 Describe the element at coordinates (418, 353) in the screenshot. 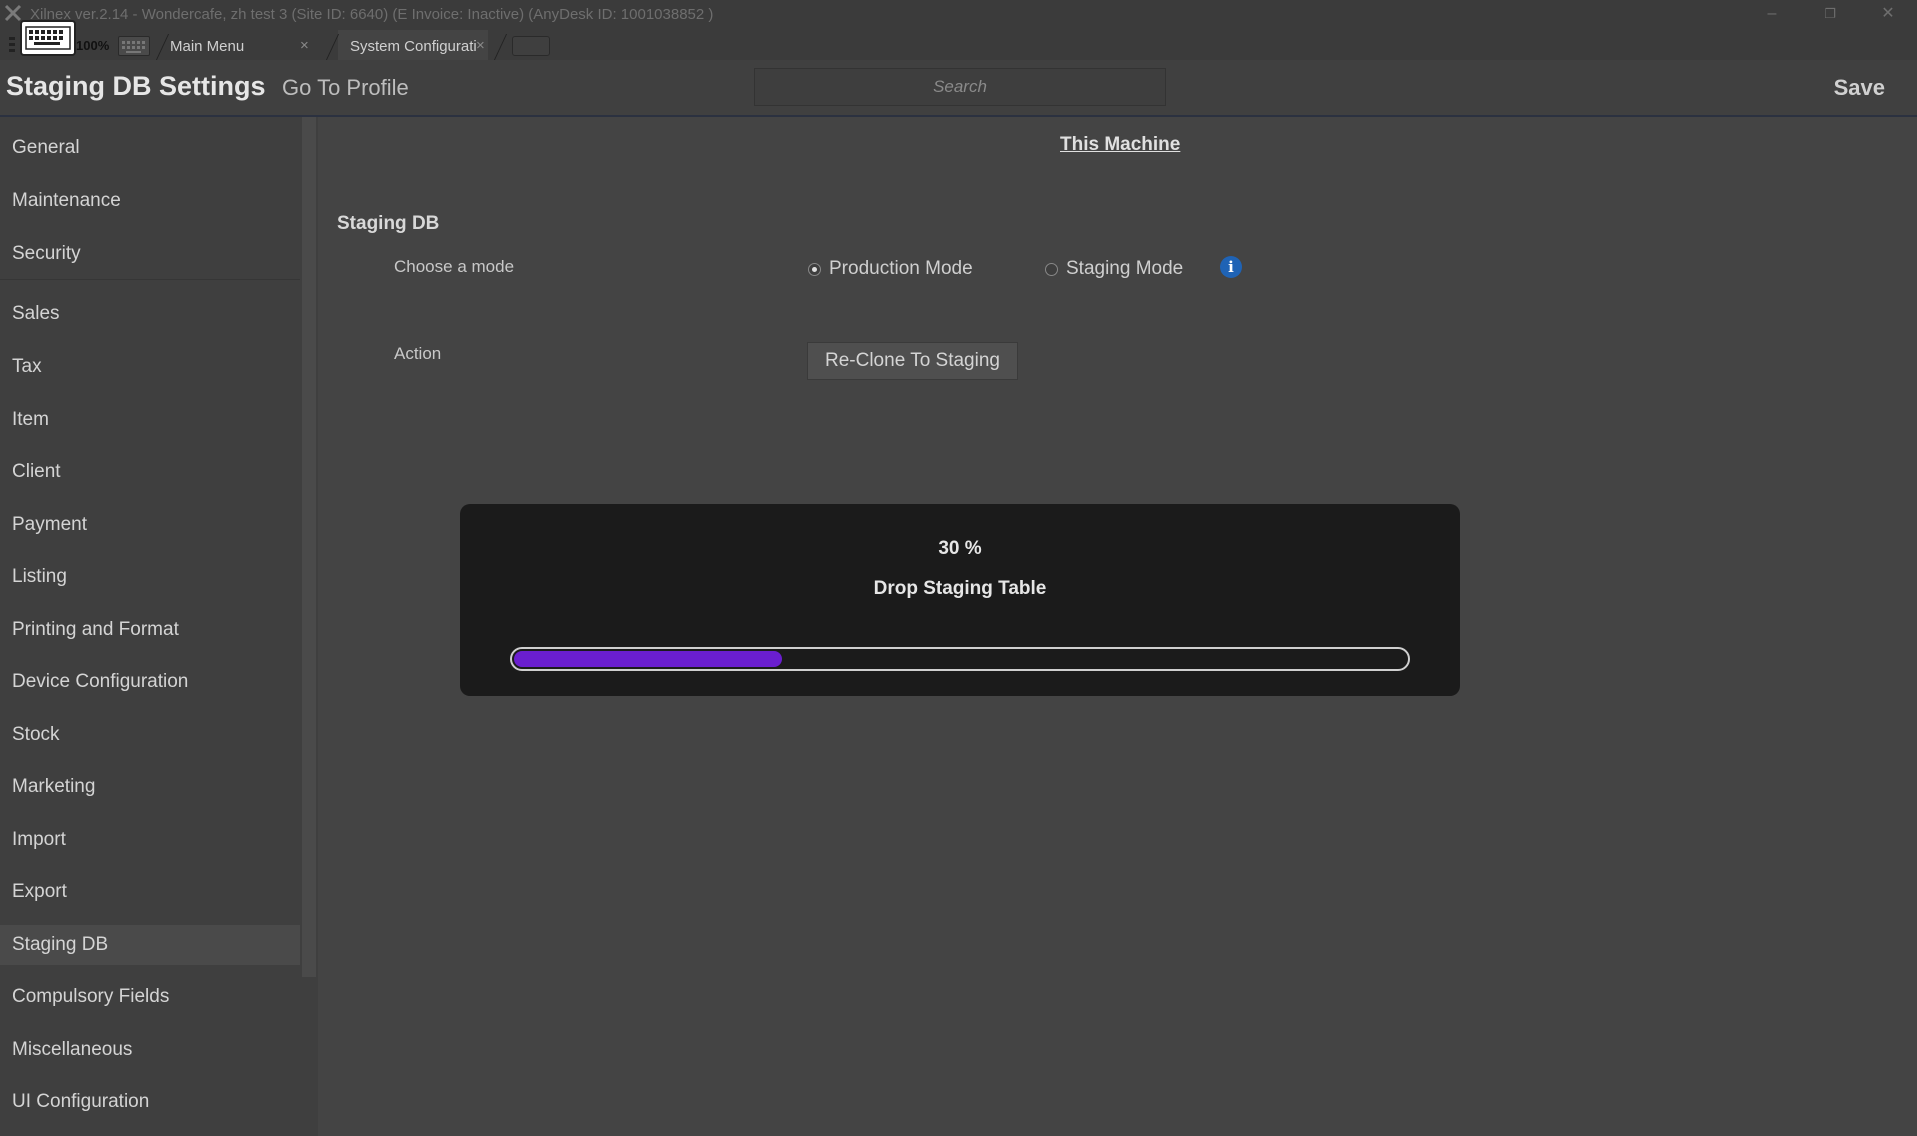

I see `action-label: Action` at that location.